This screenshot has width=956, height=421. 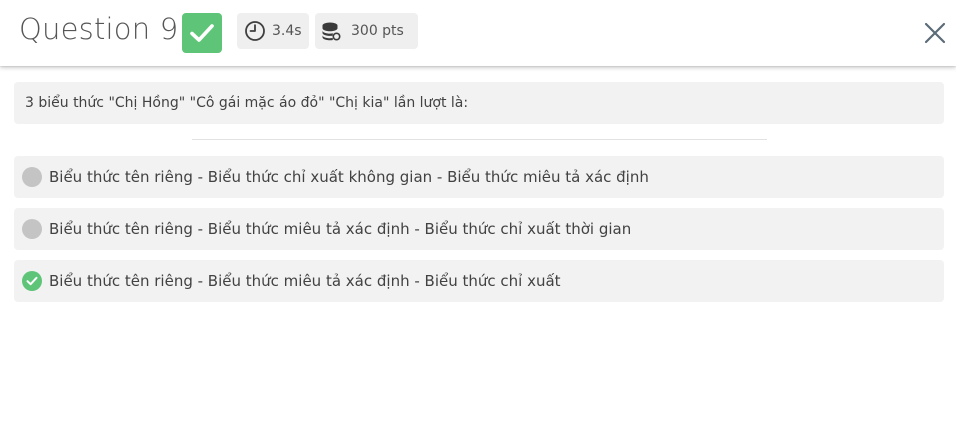 I want to click on clock-icon, so click(x=255, y=31).